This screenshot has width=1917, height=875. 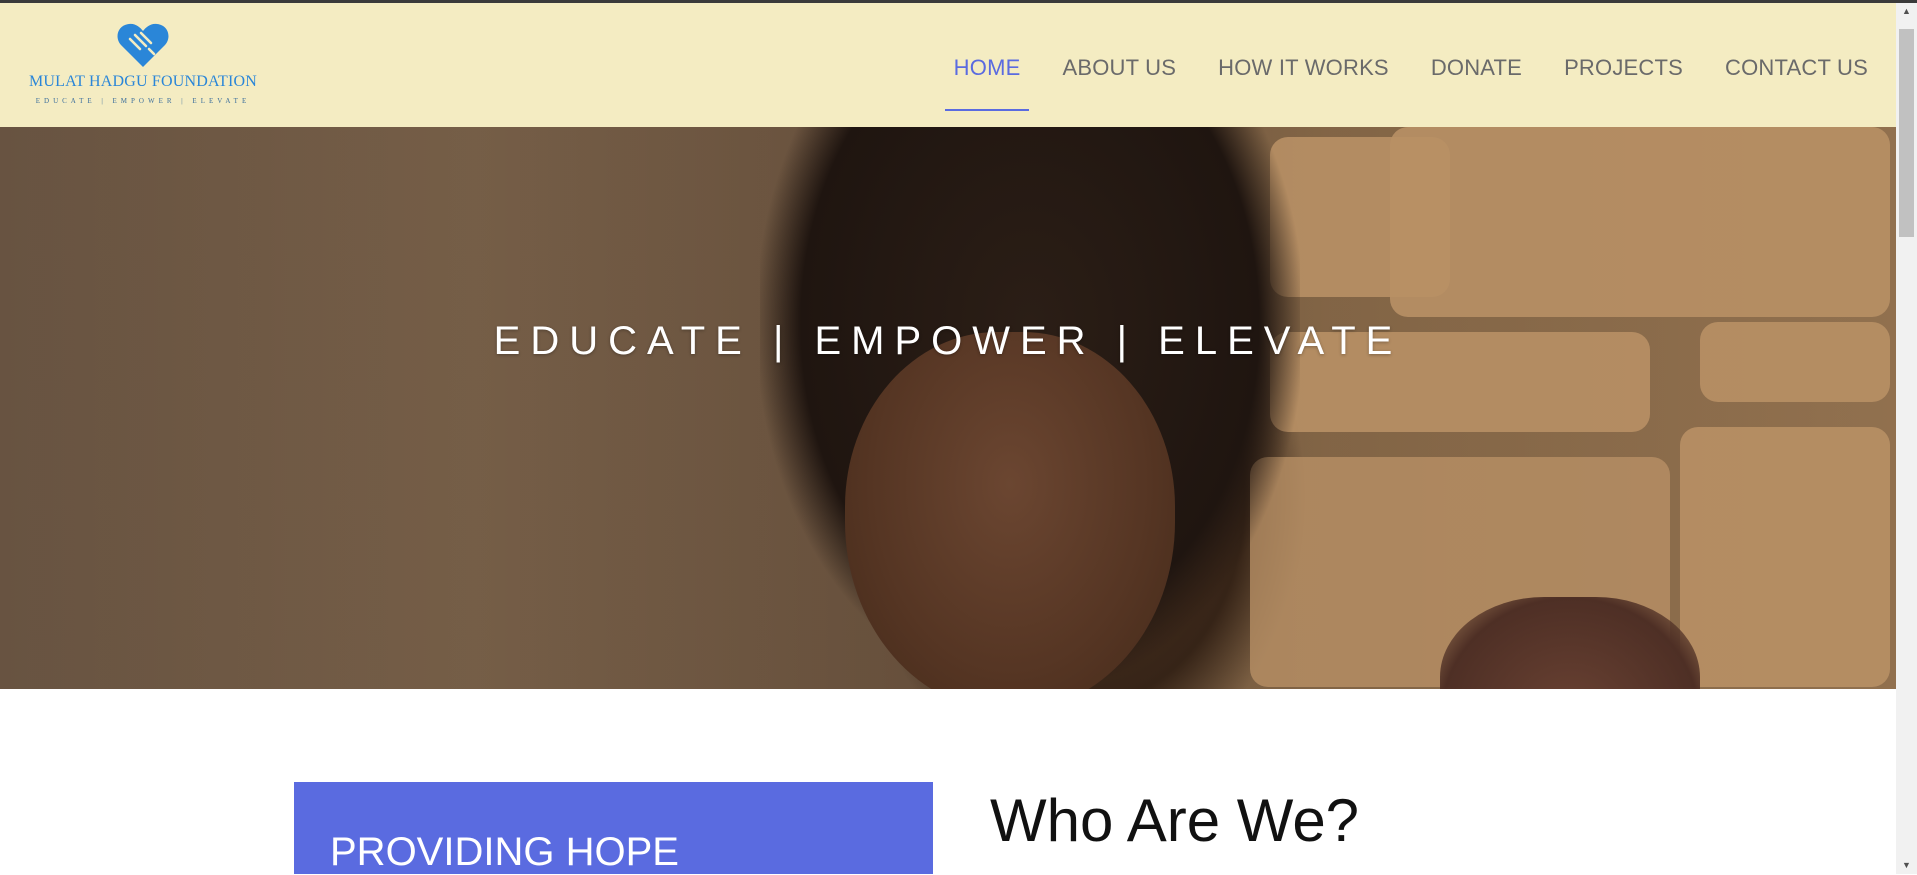 What do you see at coordinates (1906, 865) in the screenshot?
I see `triangle-down-icon: ▼` at bounding box center [1906, 865].